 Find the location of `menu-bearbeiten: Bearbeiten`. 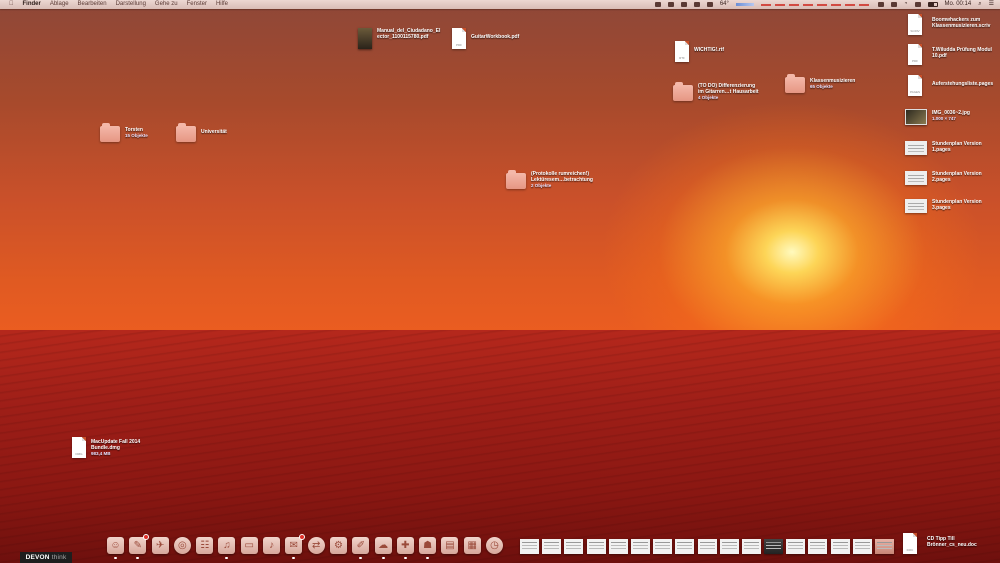

menu-bearbeiten: Bearbeiten is located at coordinates (92, 4).